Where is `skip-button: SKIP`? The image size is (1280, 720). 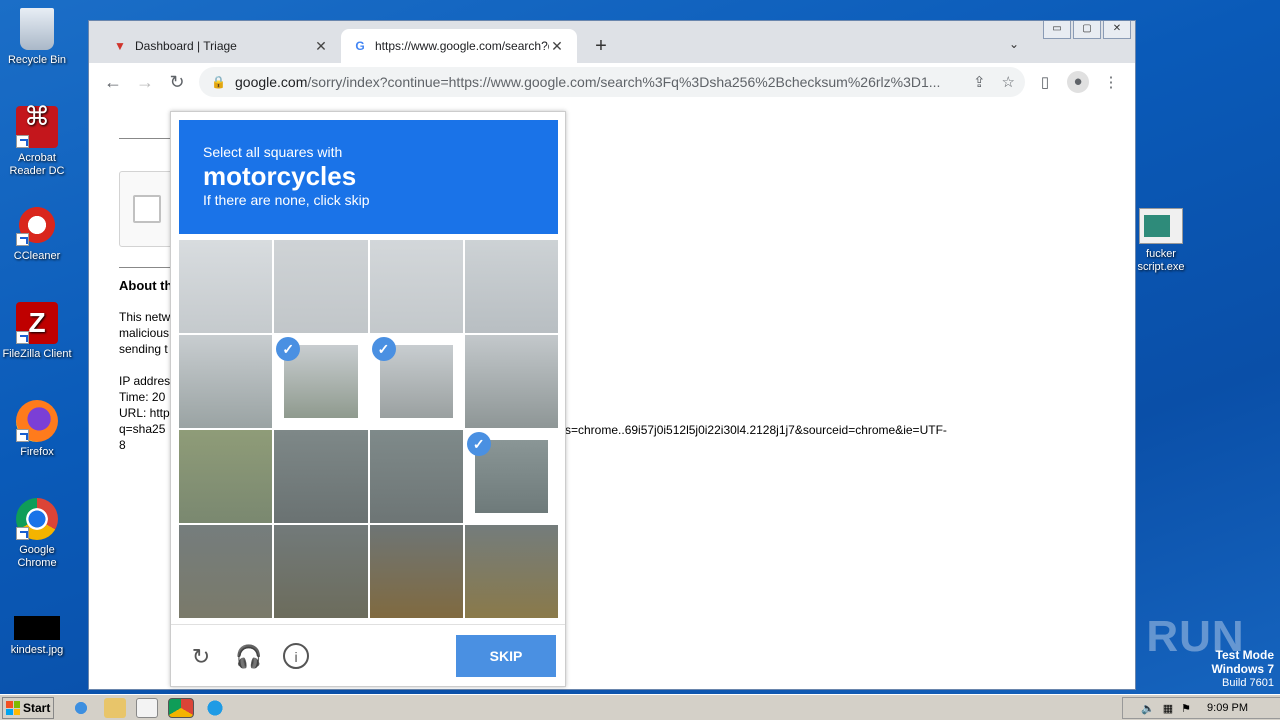 skip-button: SKIP is located at coordinates (506, 656).